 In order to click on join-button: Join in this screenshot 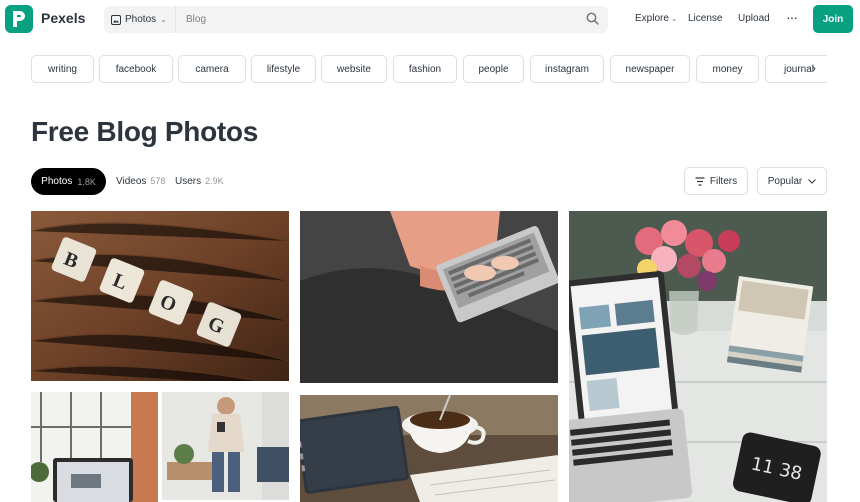, I will do `click(833, 19)`.